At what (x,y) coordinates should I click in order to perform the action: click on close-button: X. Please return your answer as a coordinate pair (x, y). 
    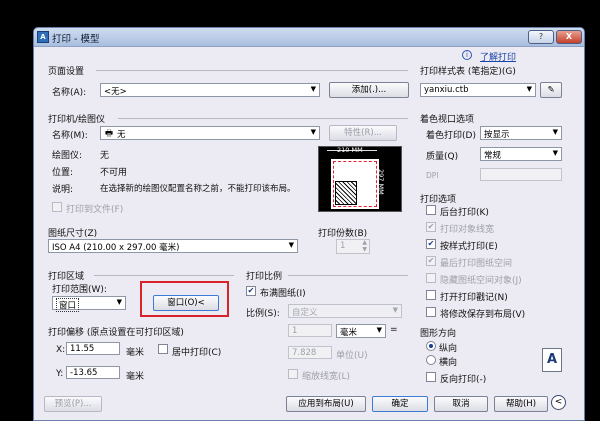
    Looking at the image, I should click on (569, 37).